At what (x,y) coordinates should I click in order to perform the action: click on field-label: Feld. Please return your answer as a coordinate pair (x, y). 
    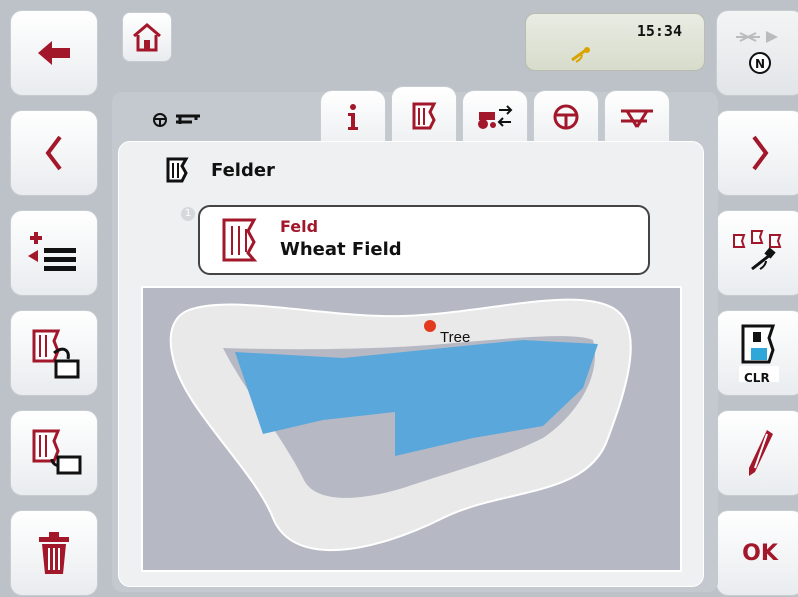
    Looking at the image, I should click on (299, 226).